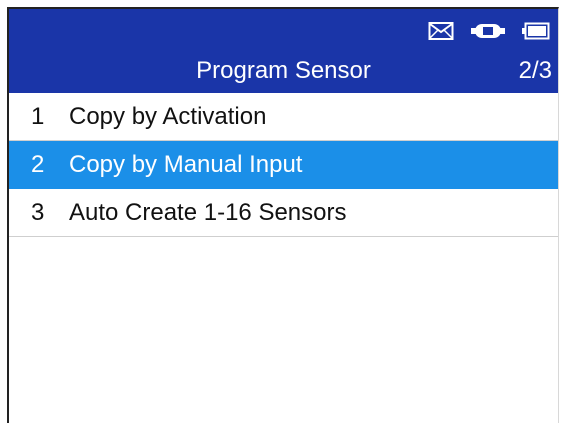 The height and width of the screenshot is (423, 565). Describe the element at coordinates (186, 164) in the screenshot. I see `menu-item-label: Copy by Manual Input` at that location.